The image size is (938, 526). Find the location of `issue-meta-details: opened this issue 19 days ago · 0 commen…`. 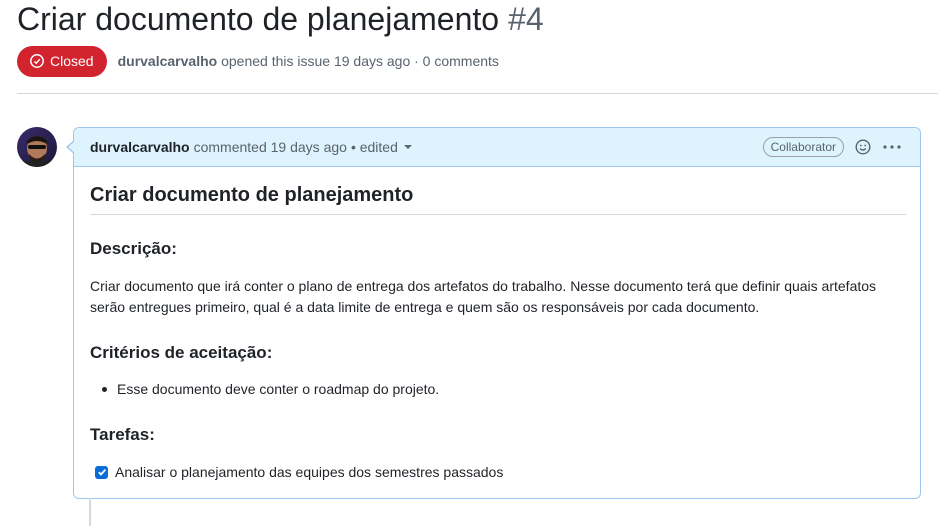

issue-meta-details: opened this issue 19 days ago · 0 commen… is located at coordinates (360, 61).